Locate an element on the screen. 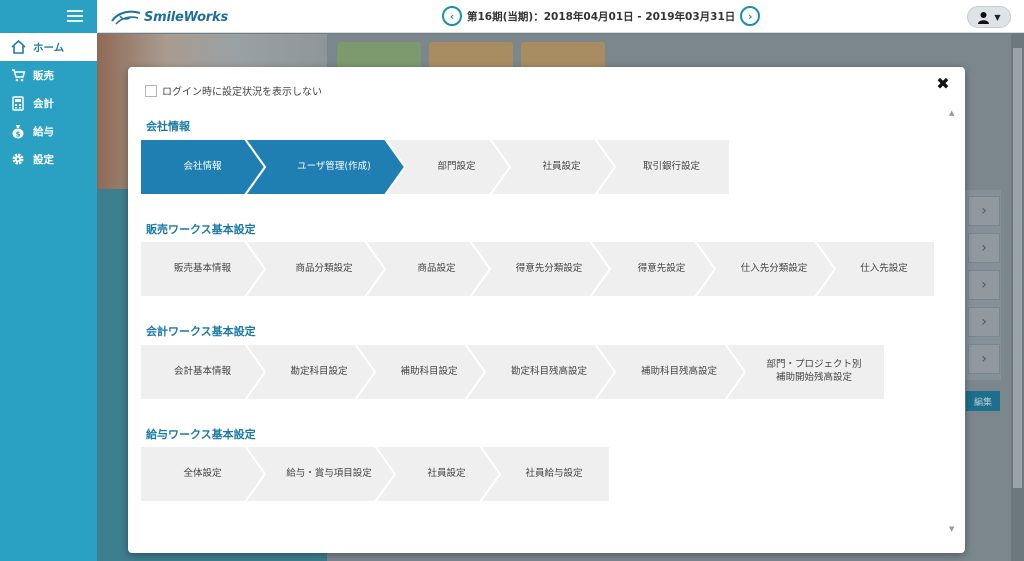 This screenshot has width=1024, height=561. sidebar-item-label: 販売 is located at coordinates (43, 75).